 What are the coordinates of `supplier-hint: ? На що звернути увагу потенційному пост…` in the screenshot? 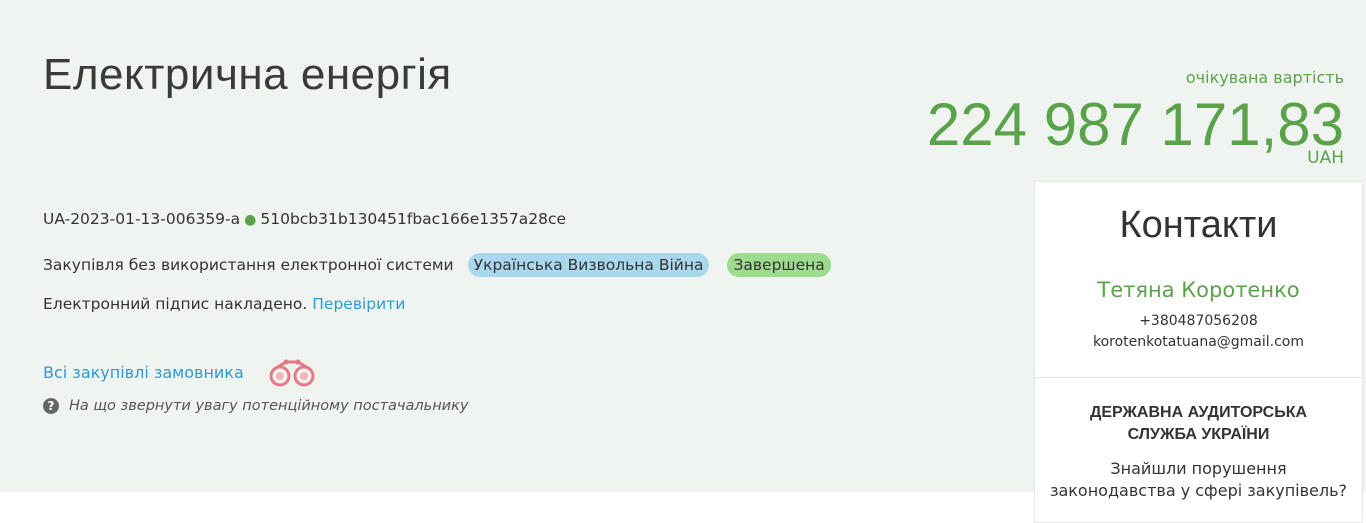 It's located at (255, 406).